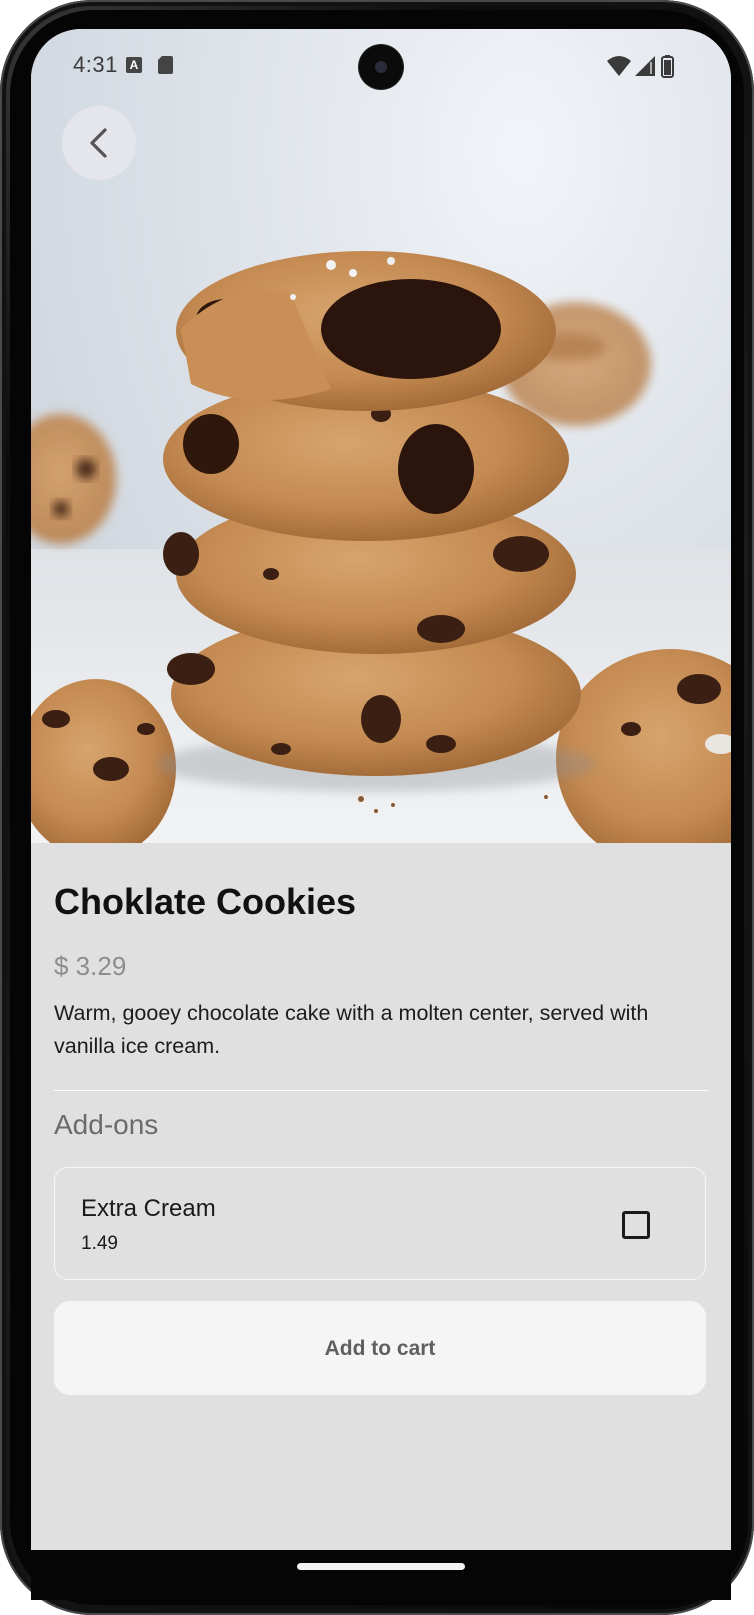 The width and height of the screenshot is (754, 1615). What do you see at coordinates (380, 1223) in the screenshot?
I see `addon-item-extra-cream: Extra Cream 1.49` at bounding box center [380, 1223].